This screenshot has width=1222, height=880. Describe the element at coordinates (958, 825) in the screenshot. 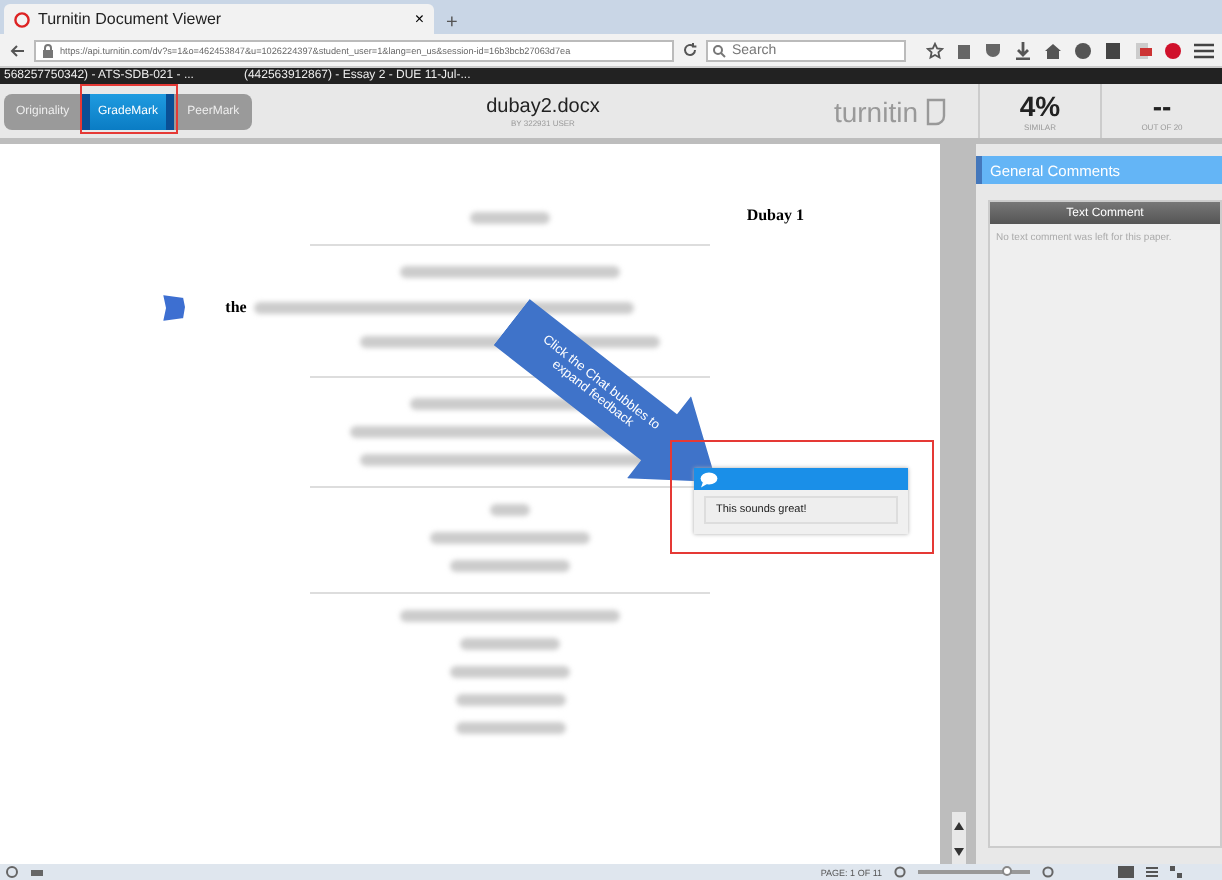

I see `scroll-up-icon` at that location.